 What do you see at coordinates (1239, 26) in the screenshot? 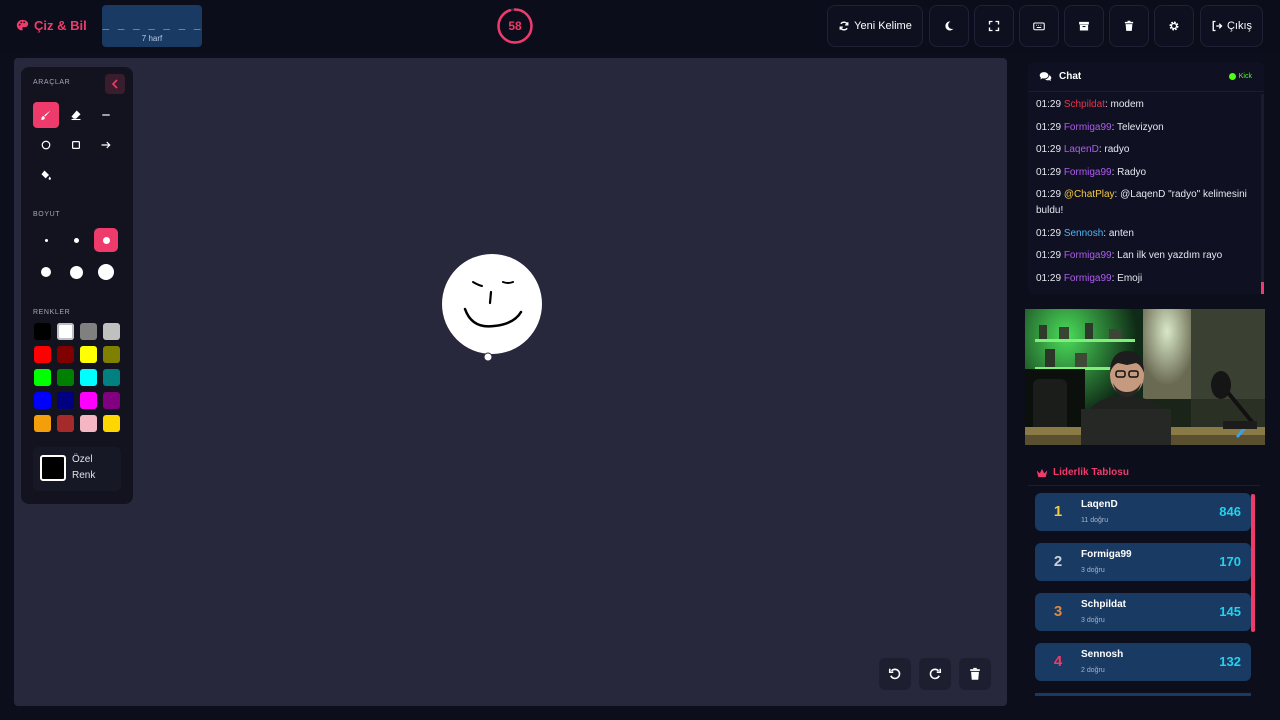
I see `logout-label: Çıkış` at bounding box center [1239, 26].